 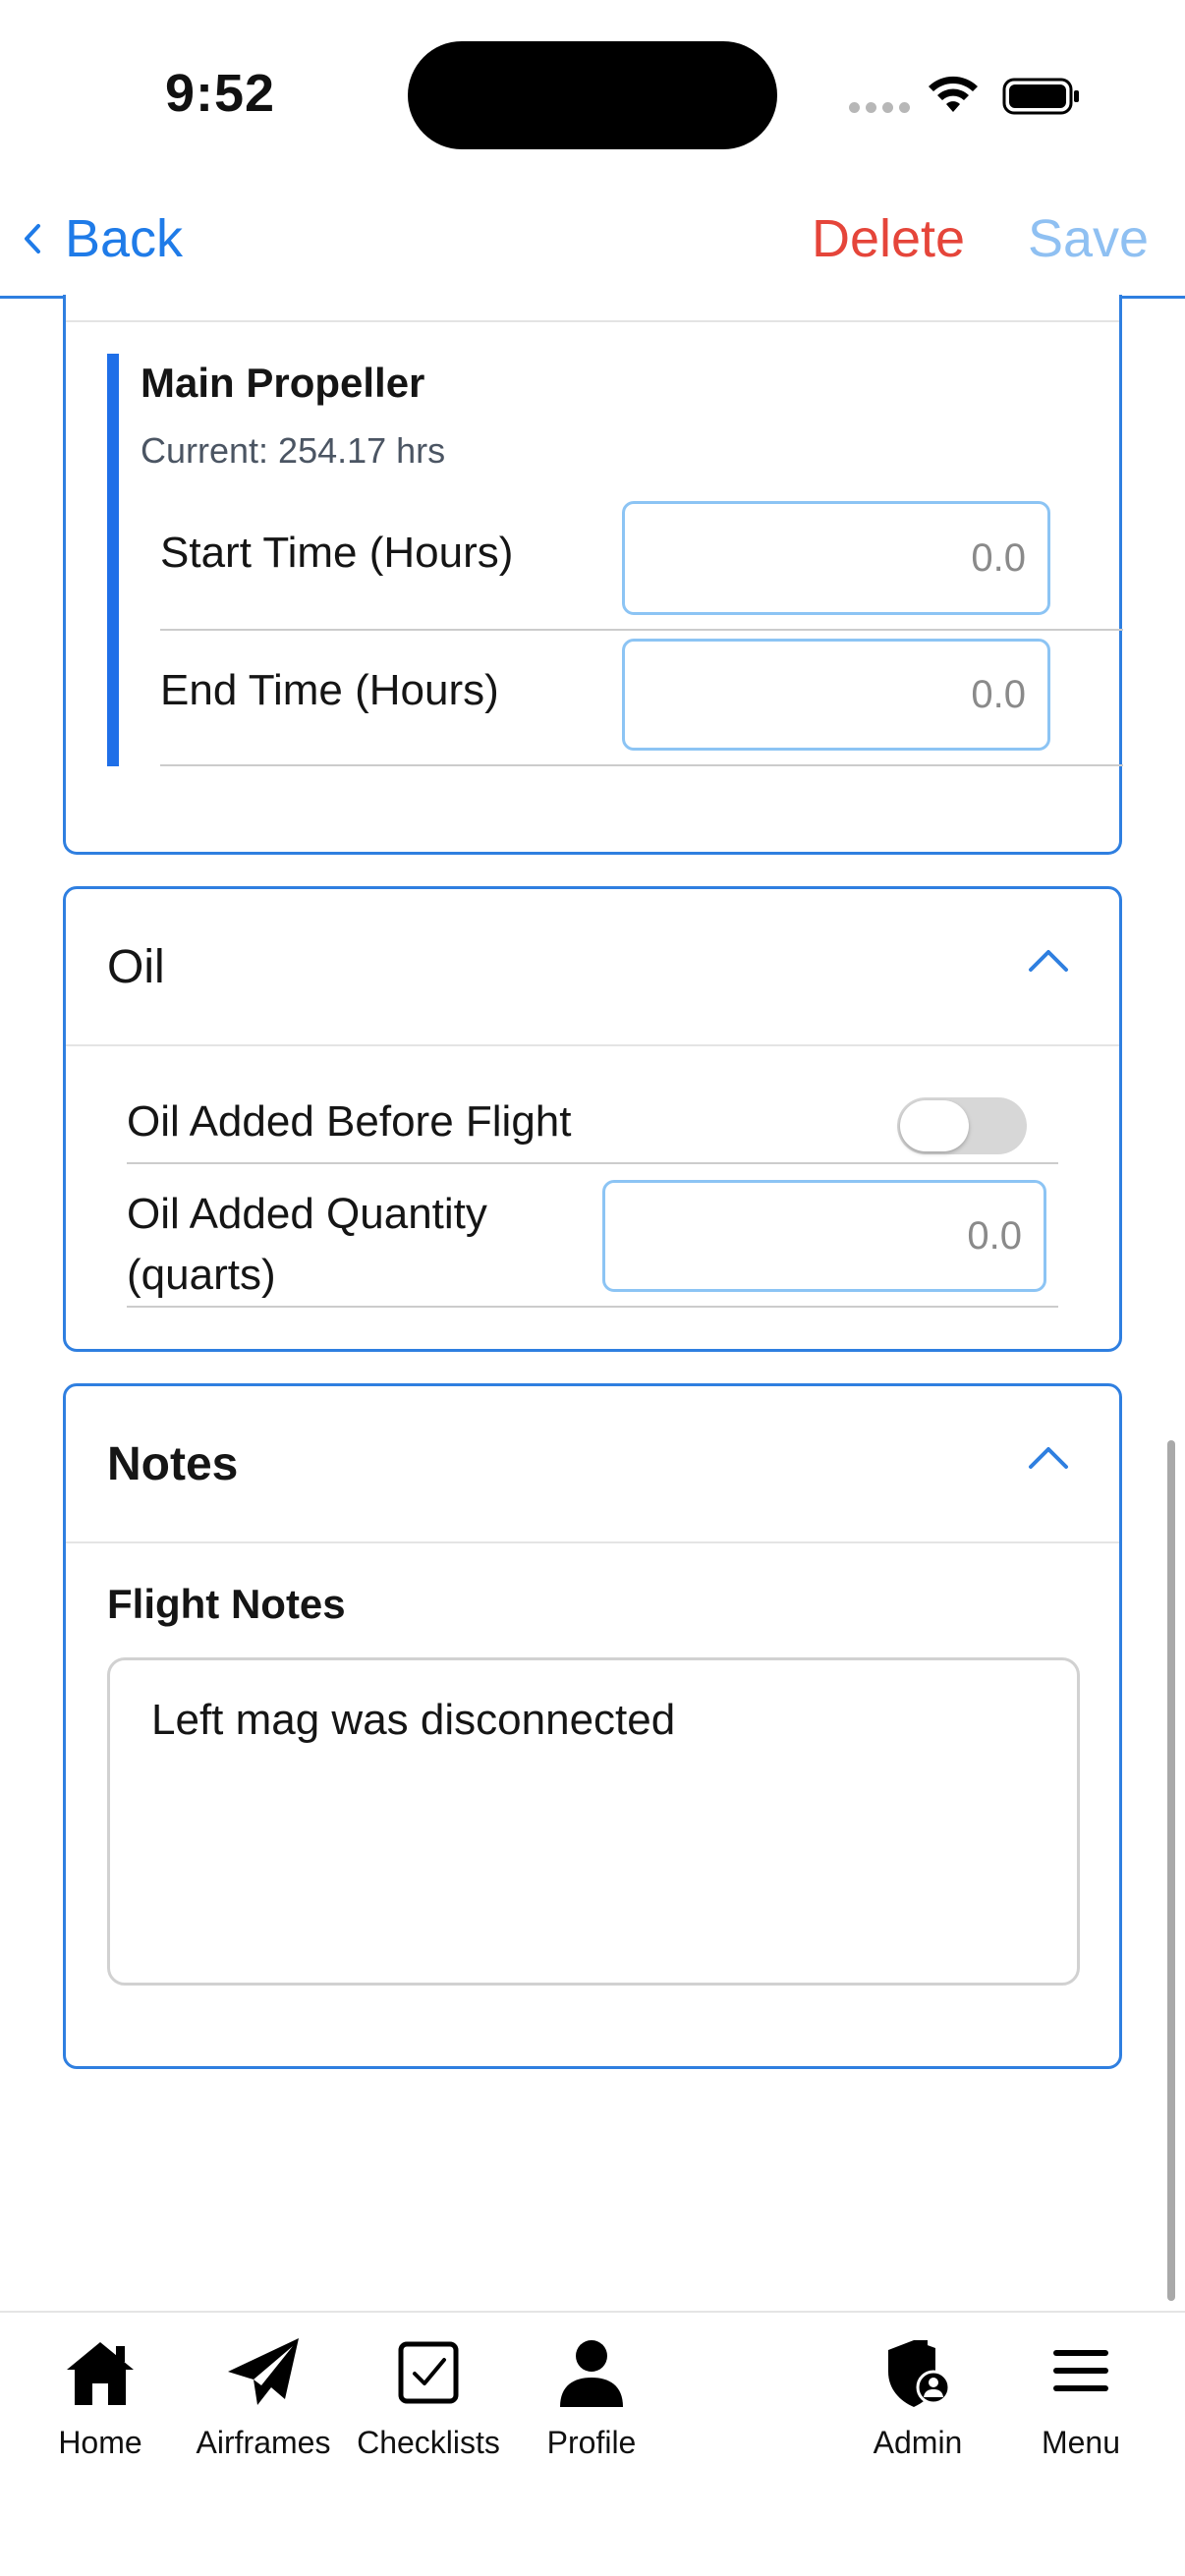 I want to click on start-time-label: Start Time (Hours), so click(x=337, y=553).